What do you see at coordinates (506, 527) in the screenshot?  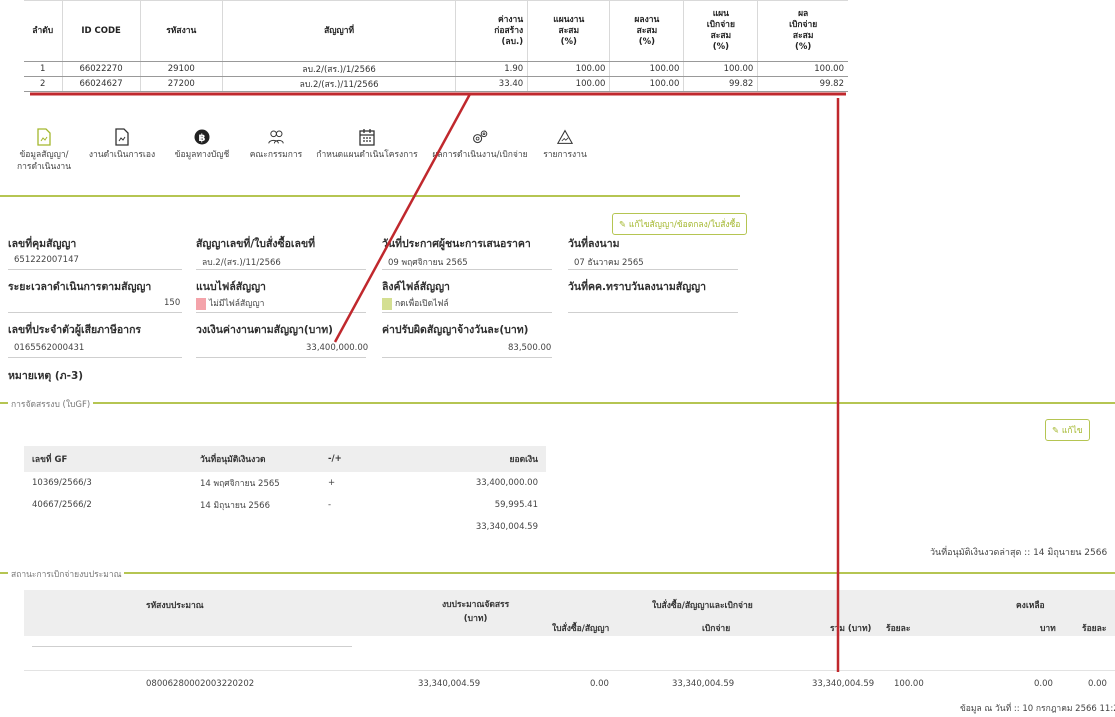 I see `gf-total: 33,340,004.59` at bounding box center [506, 527].